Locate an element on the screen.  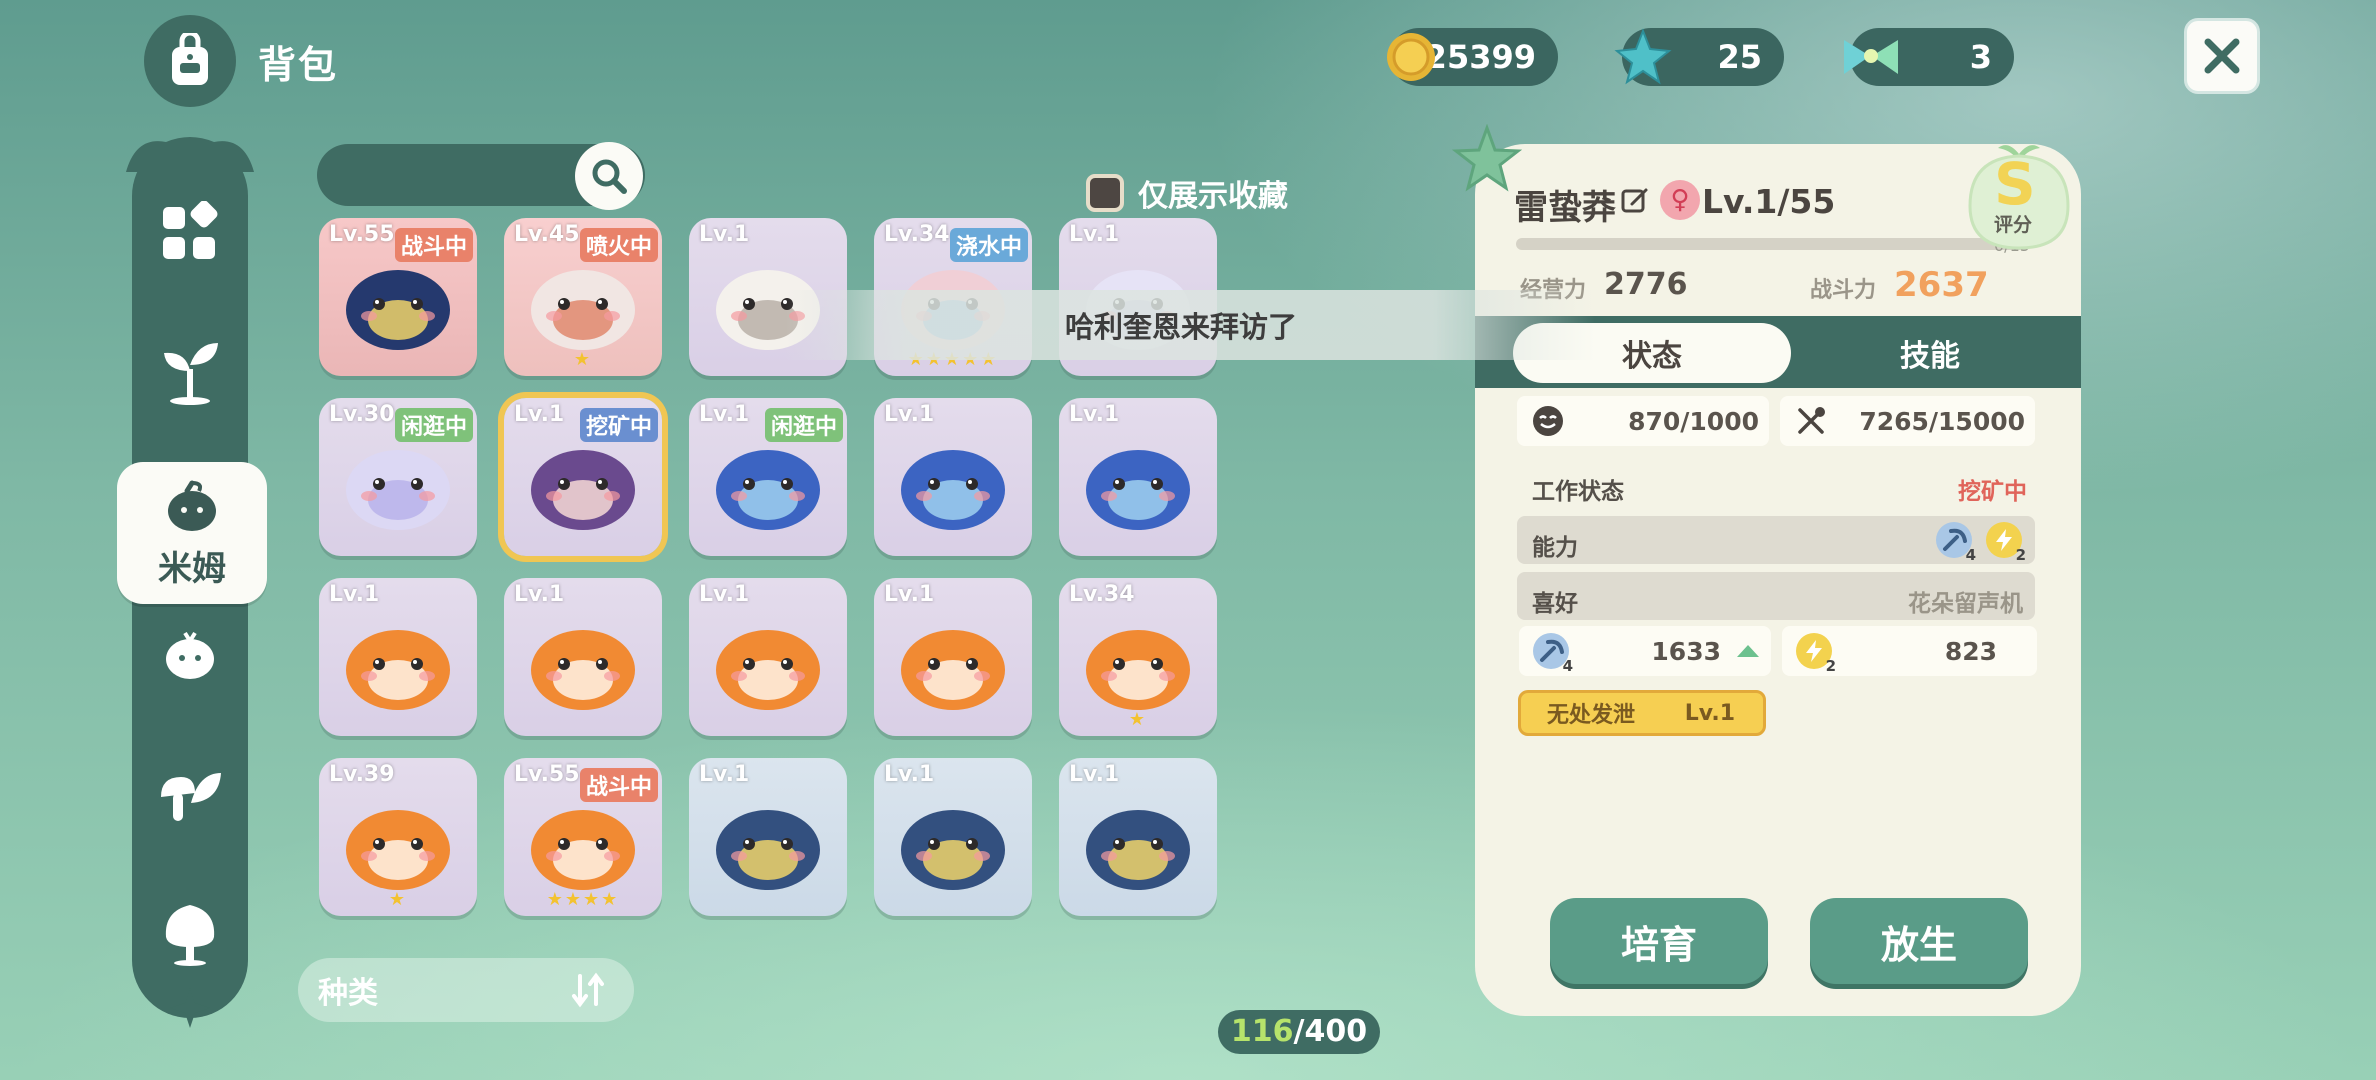
star-value: 25 is located at coordinates (1739, 57).